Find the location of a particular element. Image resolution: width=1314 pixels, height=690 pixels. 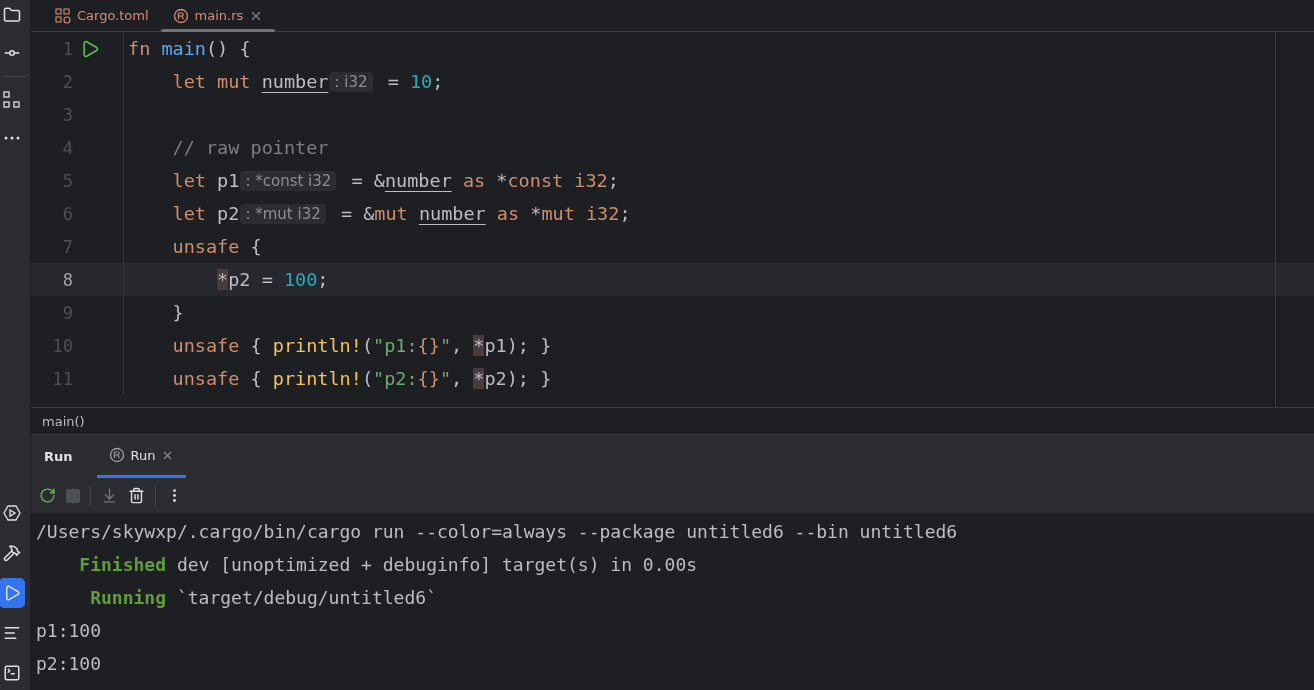

code-token: 100 is located at coordinates (300, 279).